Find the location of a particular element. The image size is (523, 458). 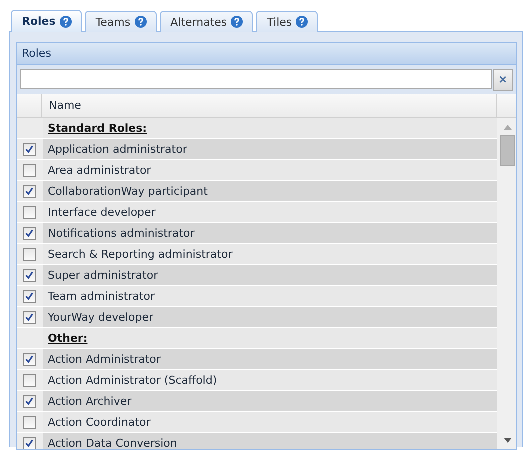

role-name: Action Archiver is located at coordinates (90, 401).